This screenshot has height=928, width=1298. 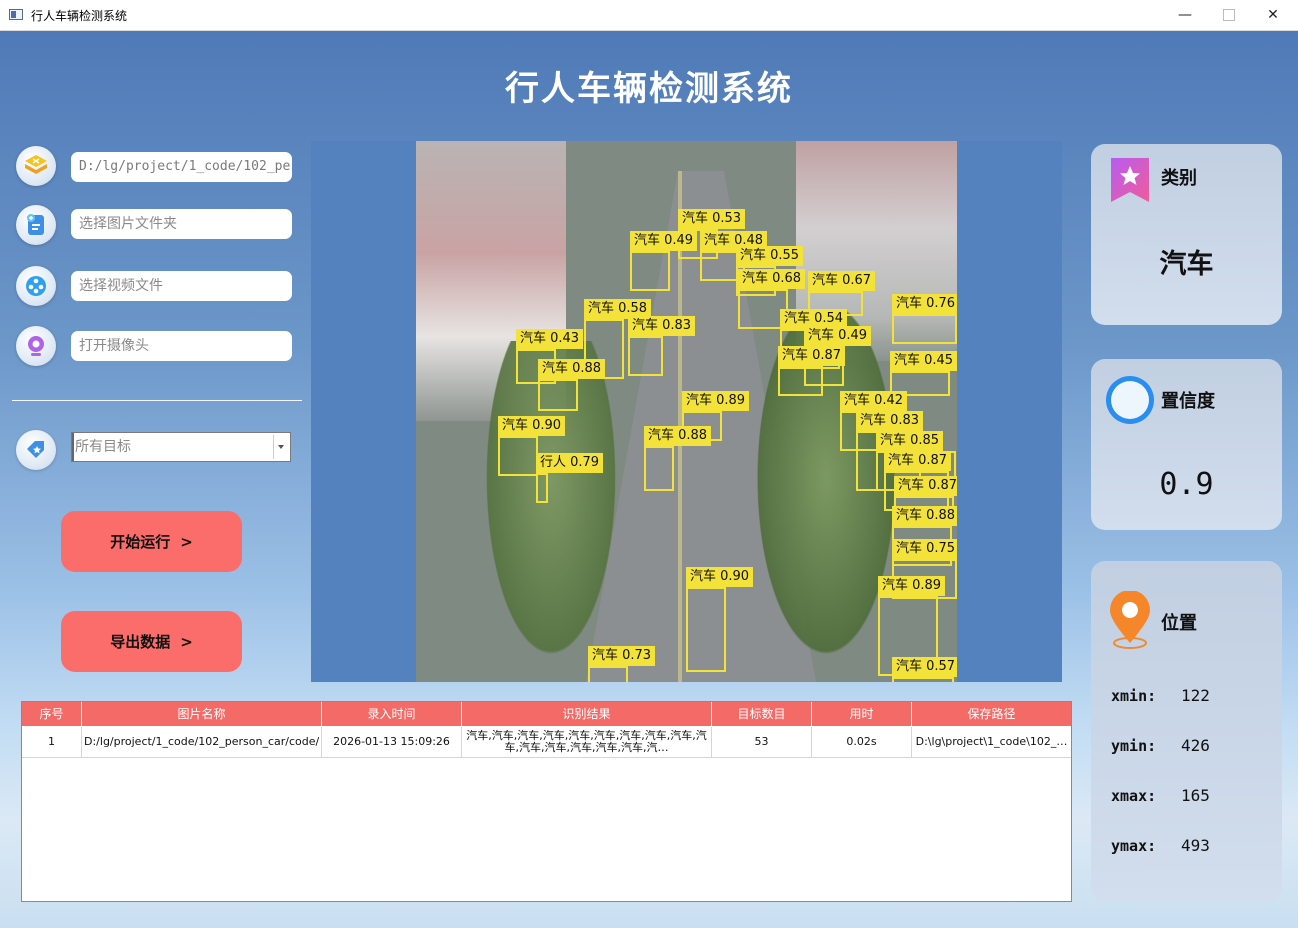 I want to click on document-add-icon, so click(x=35, y=224).